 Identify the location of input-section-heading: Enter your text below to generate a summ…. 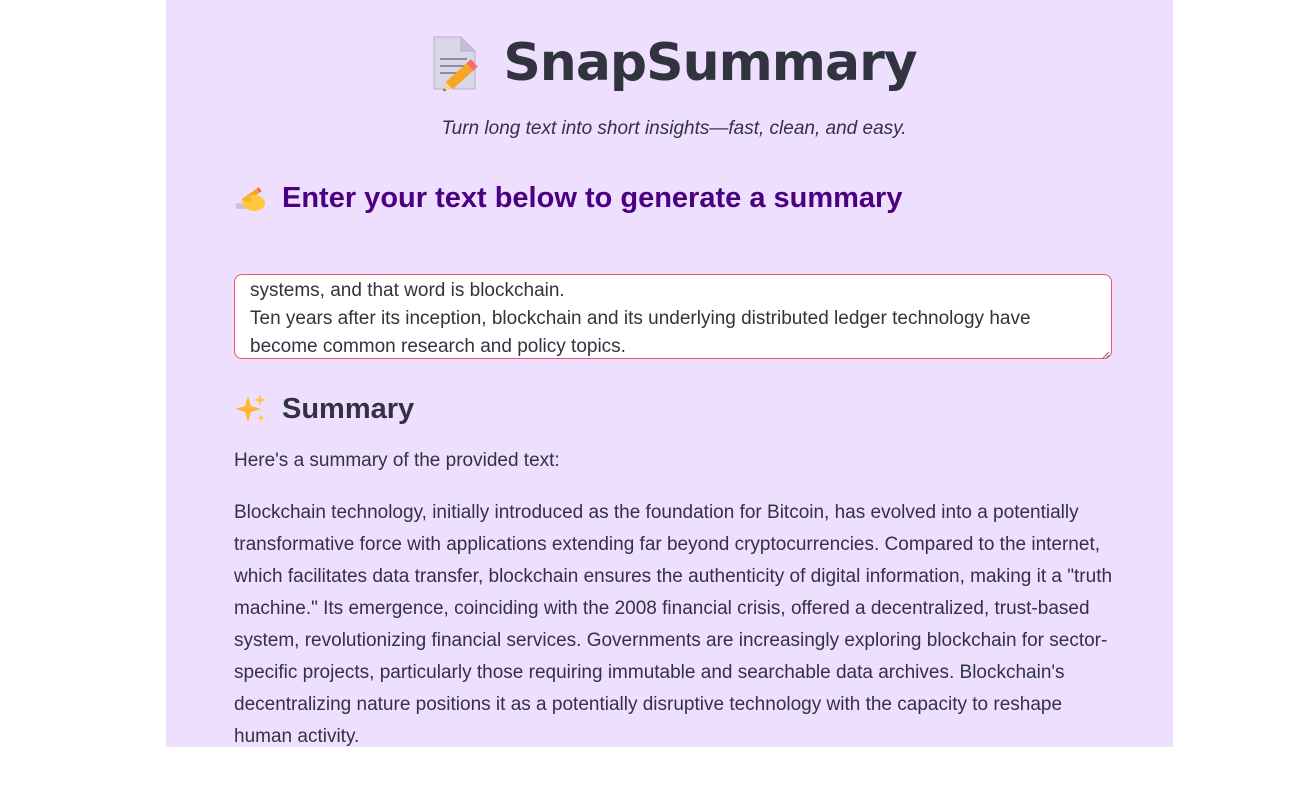
(674, 198).